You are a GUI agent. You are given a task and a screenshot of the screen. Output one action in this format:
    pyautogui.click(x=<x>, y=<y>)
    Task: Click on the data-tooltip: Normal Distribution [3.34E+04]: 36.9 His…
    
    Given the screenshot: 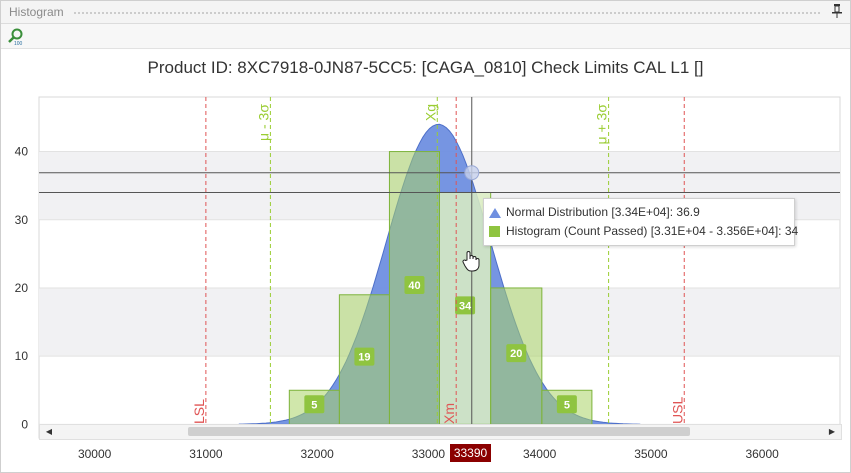 What is the action you would take?
    pyautogui.click(x=640, y=222)
    